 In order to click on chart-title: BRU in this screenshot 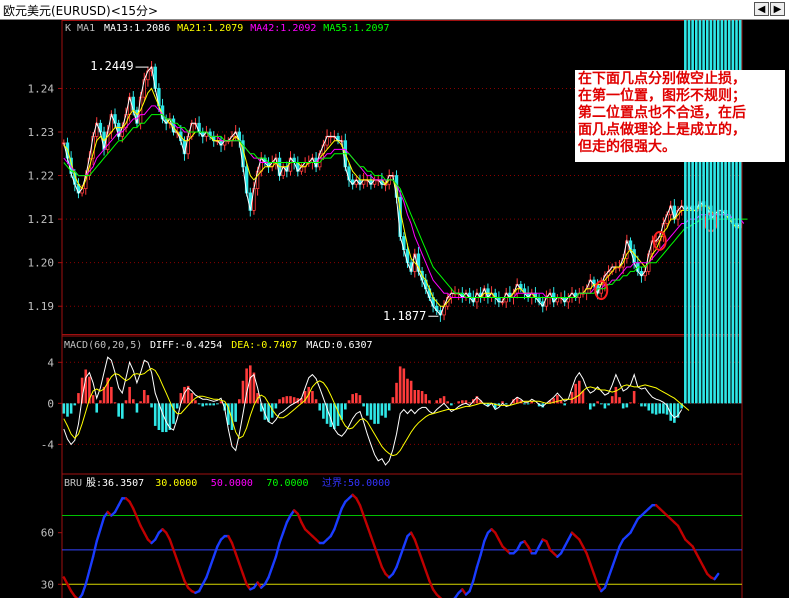, I will do `click(73, 483)`.